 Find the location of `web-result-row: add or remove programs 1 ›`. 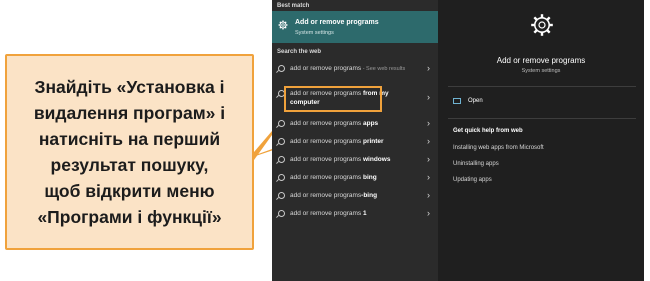

web-result-row: add or remove programs 1 › is located at coordinates (355, 214).